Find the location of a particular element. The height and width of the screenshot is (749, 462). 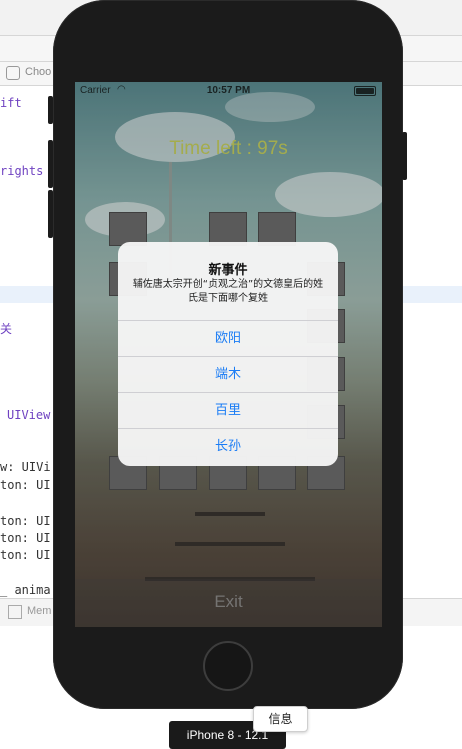

memory-label: Mem is located at coordinates (39, 611).